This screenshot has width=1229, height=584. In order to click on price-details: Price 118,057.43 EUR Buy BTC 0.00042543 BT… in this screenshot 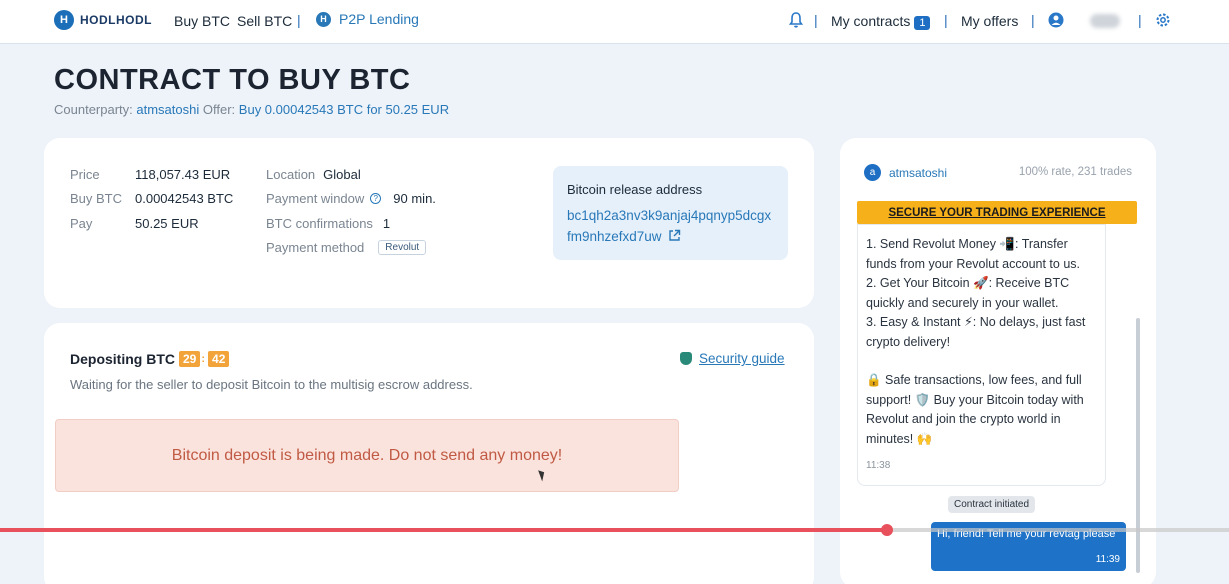, I will do `click(151, 199)`.